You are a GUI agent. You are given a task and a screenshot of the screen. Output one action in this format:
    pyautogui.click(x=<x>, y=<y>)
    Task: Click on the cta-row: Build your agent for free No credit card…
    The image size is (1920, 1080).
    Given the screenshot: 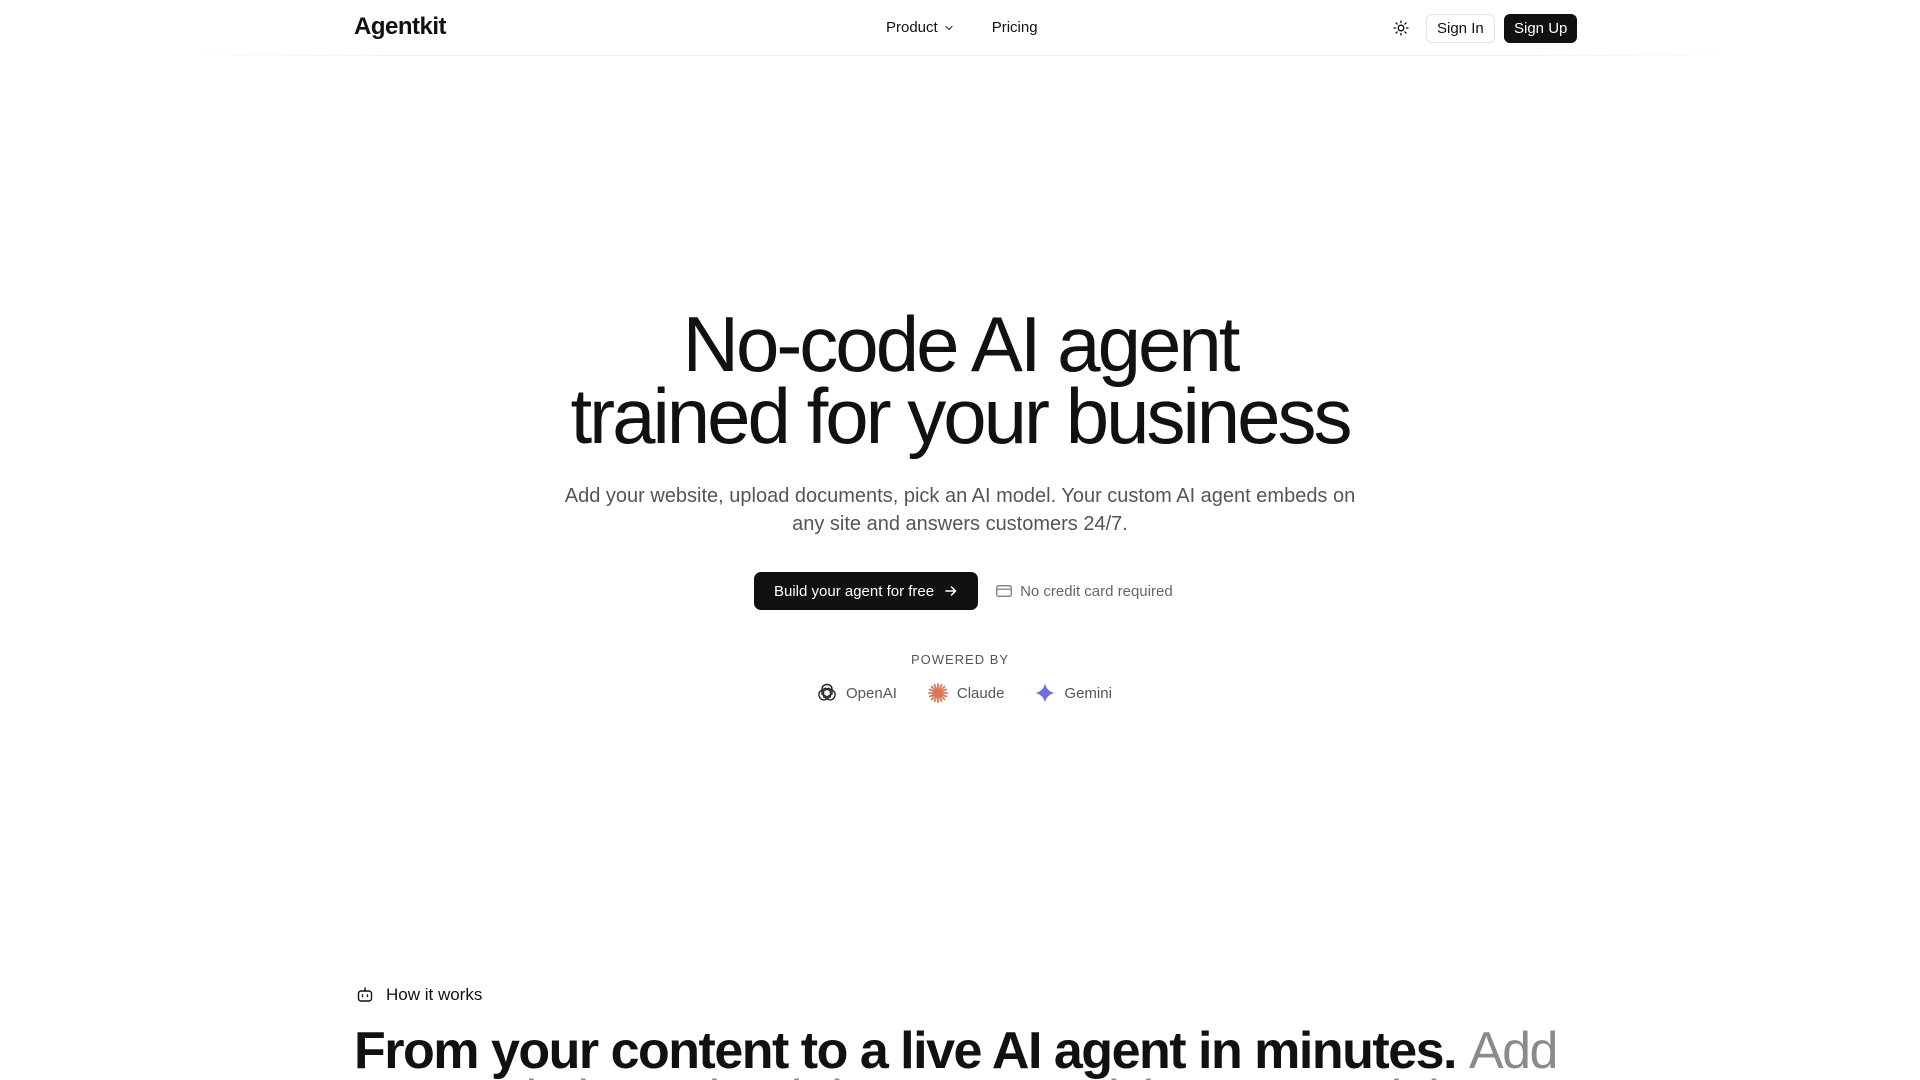 What is the action you would take?
    pyautogui.click(x=963, y=591)
    